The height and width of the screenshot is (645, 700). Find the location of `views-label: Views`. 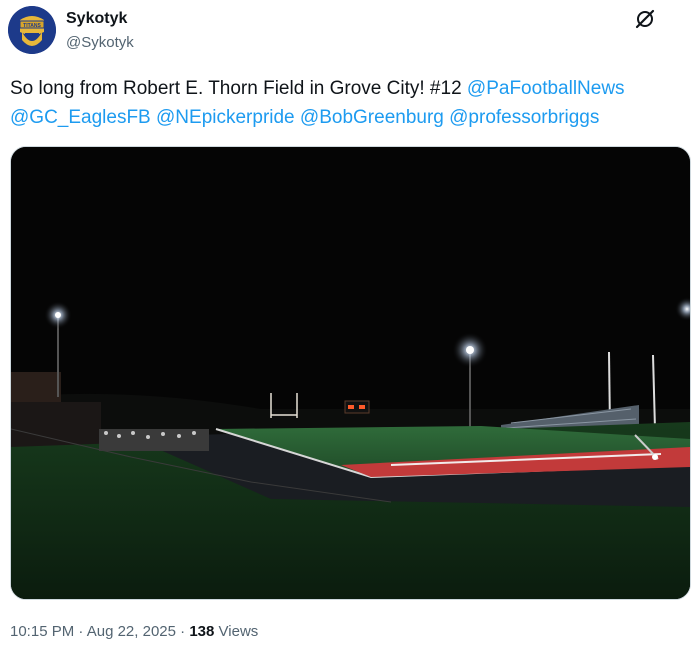

views-label: Views is located at coordinates (238, 631).